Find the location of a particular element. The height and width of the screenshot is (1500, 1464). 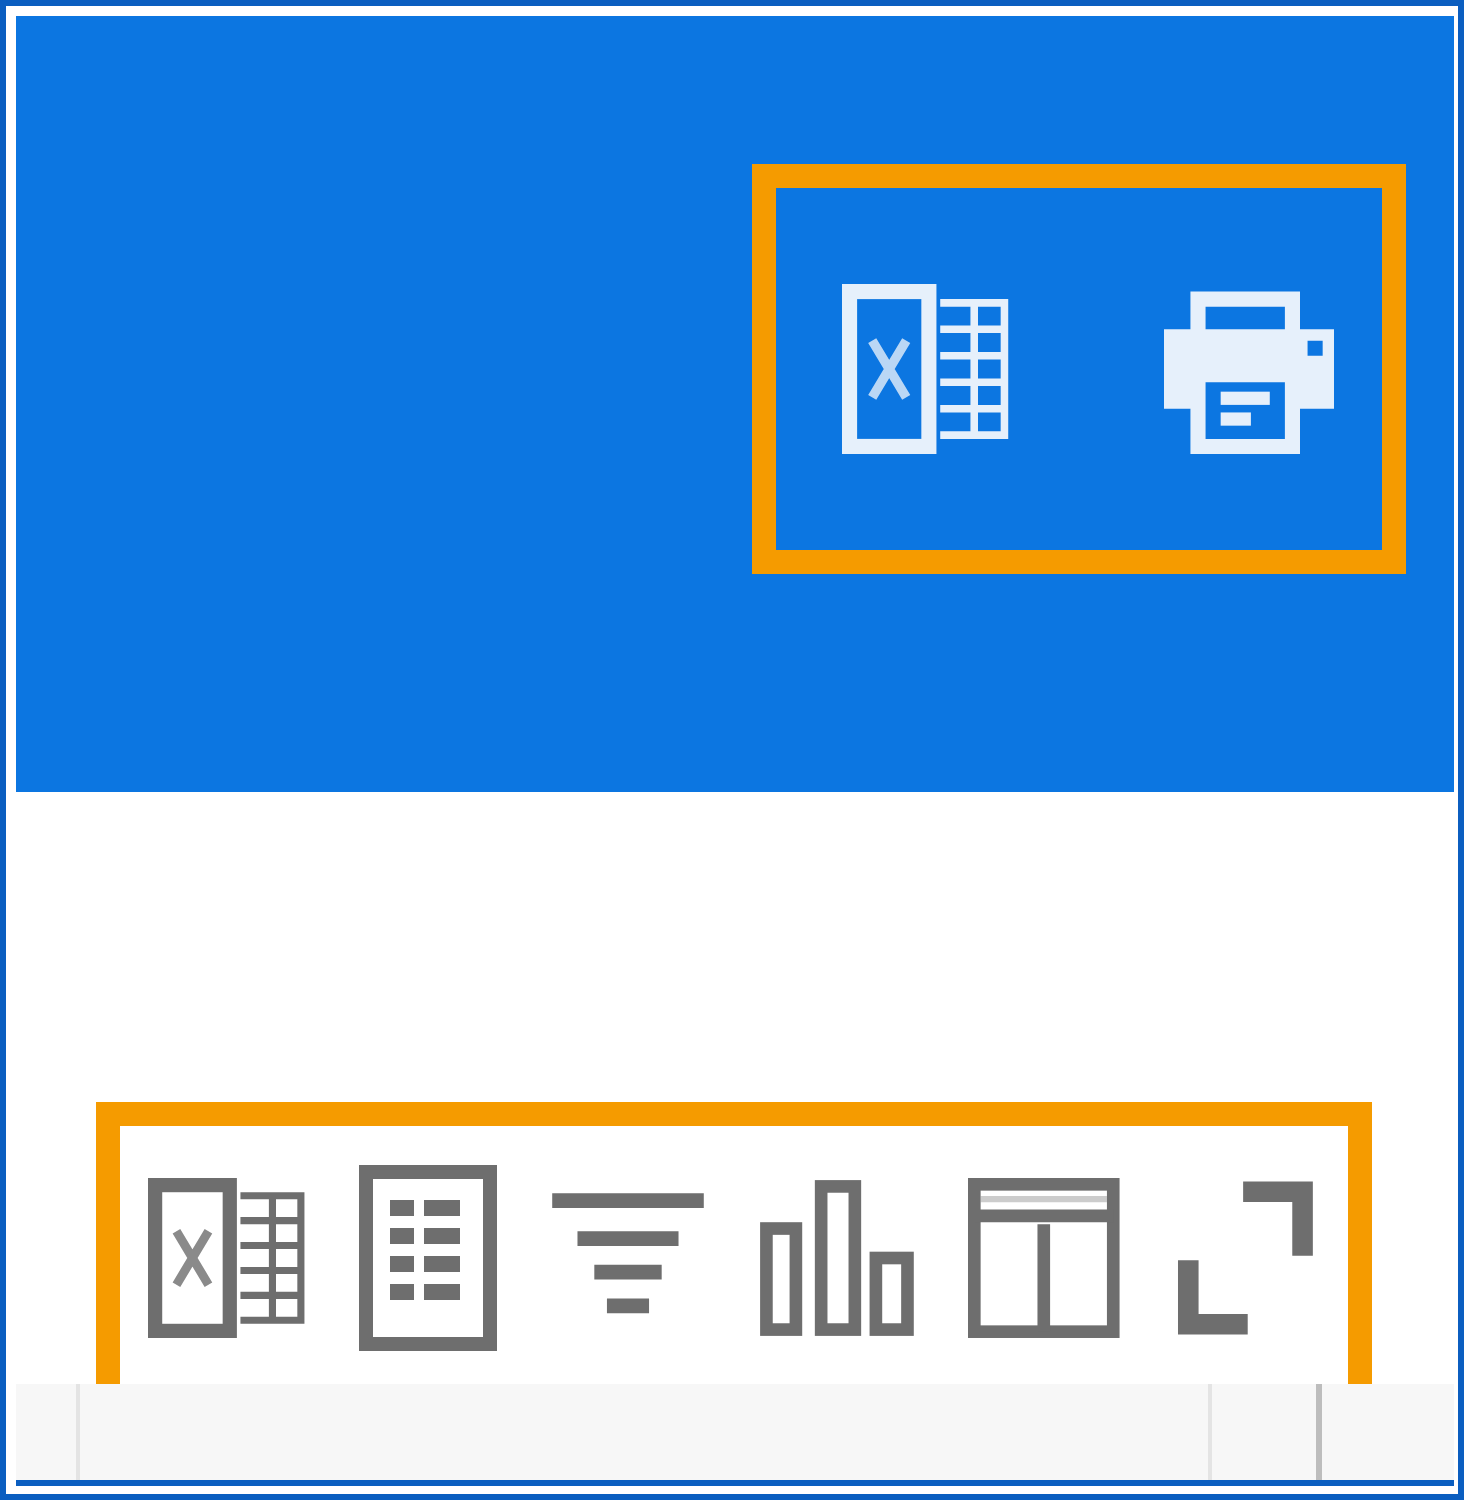

layout-icon is located at coordinates (1043, 1257).